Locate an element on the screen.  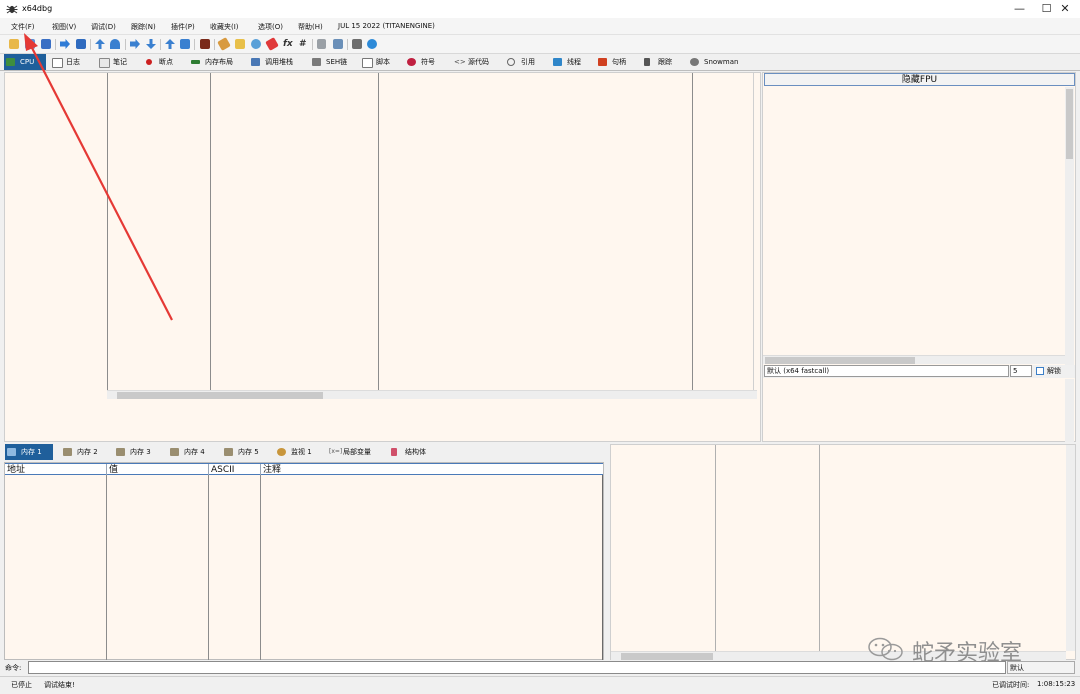
tab-threads: 线程 is located at coordinates (571, 62).